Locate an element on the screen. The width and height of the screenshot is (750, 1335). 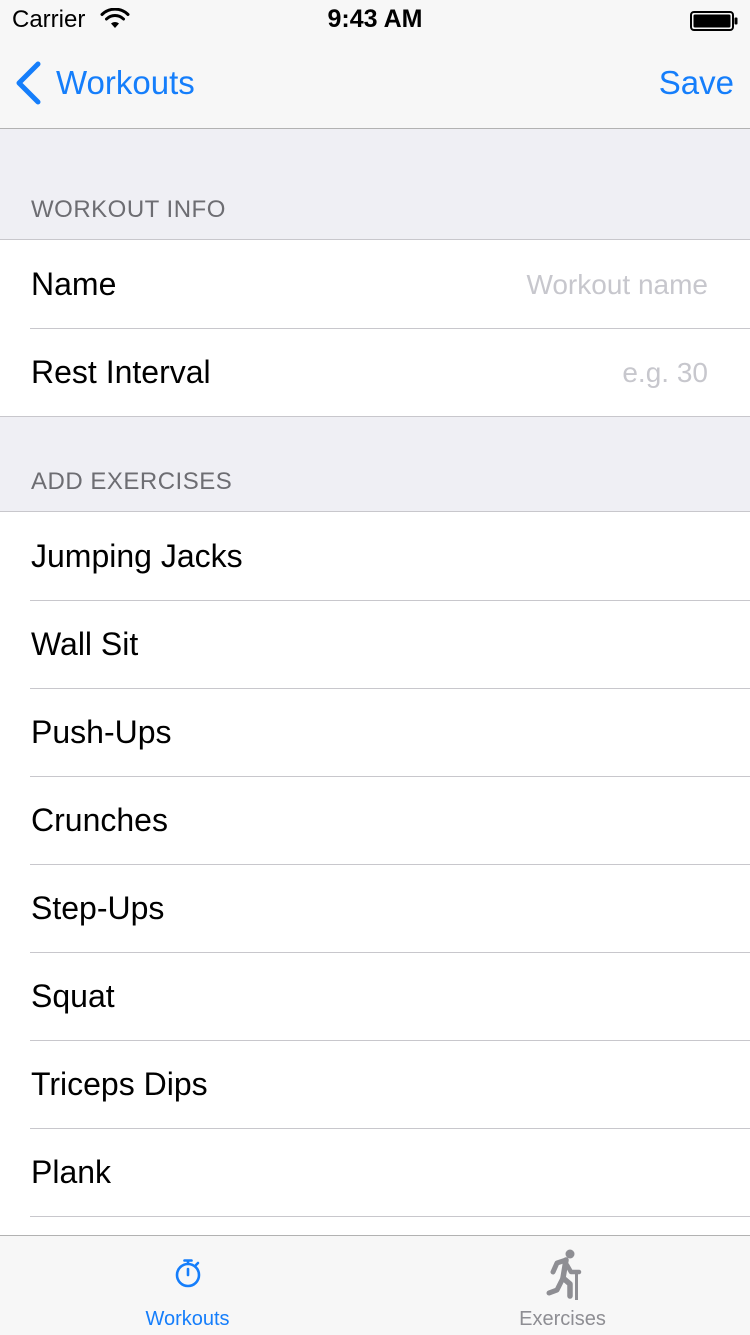
battery-icon is located at coordinates (714, 21).